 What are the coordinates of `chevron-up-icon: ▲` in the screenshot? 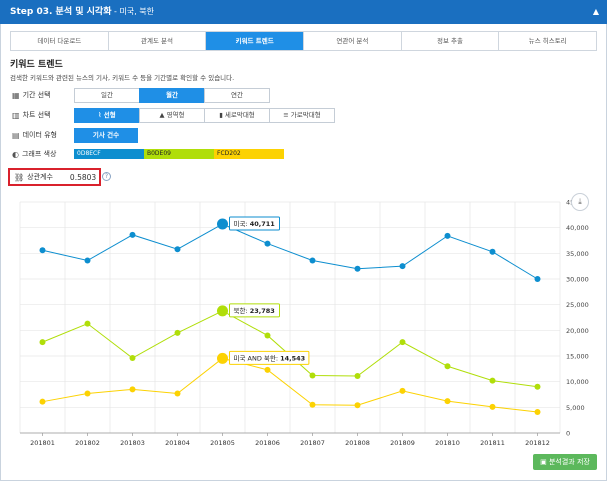 It's located at (596, 12).